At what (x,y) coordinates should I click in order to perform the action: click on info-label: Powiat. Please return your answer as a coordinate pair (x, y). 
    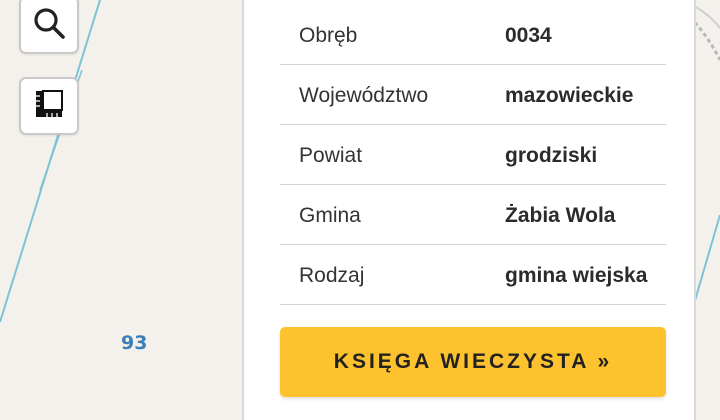
    Looking at the image, I should click on (331, 155).